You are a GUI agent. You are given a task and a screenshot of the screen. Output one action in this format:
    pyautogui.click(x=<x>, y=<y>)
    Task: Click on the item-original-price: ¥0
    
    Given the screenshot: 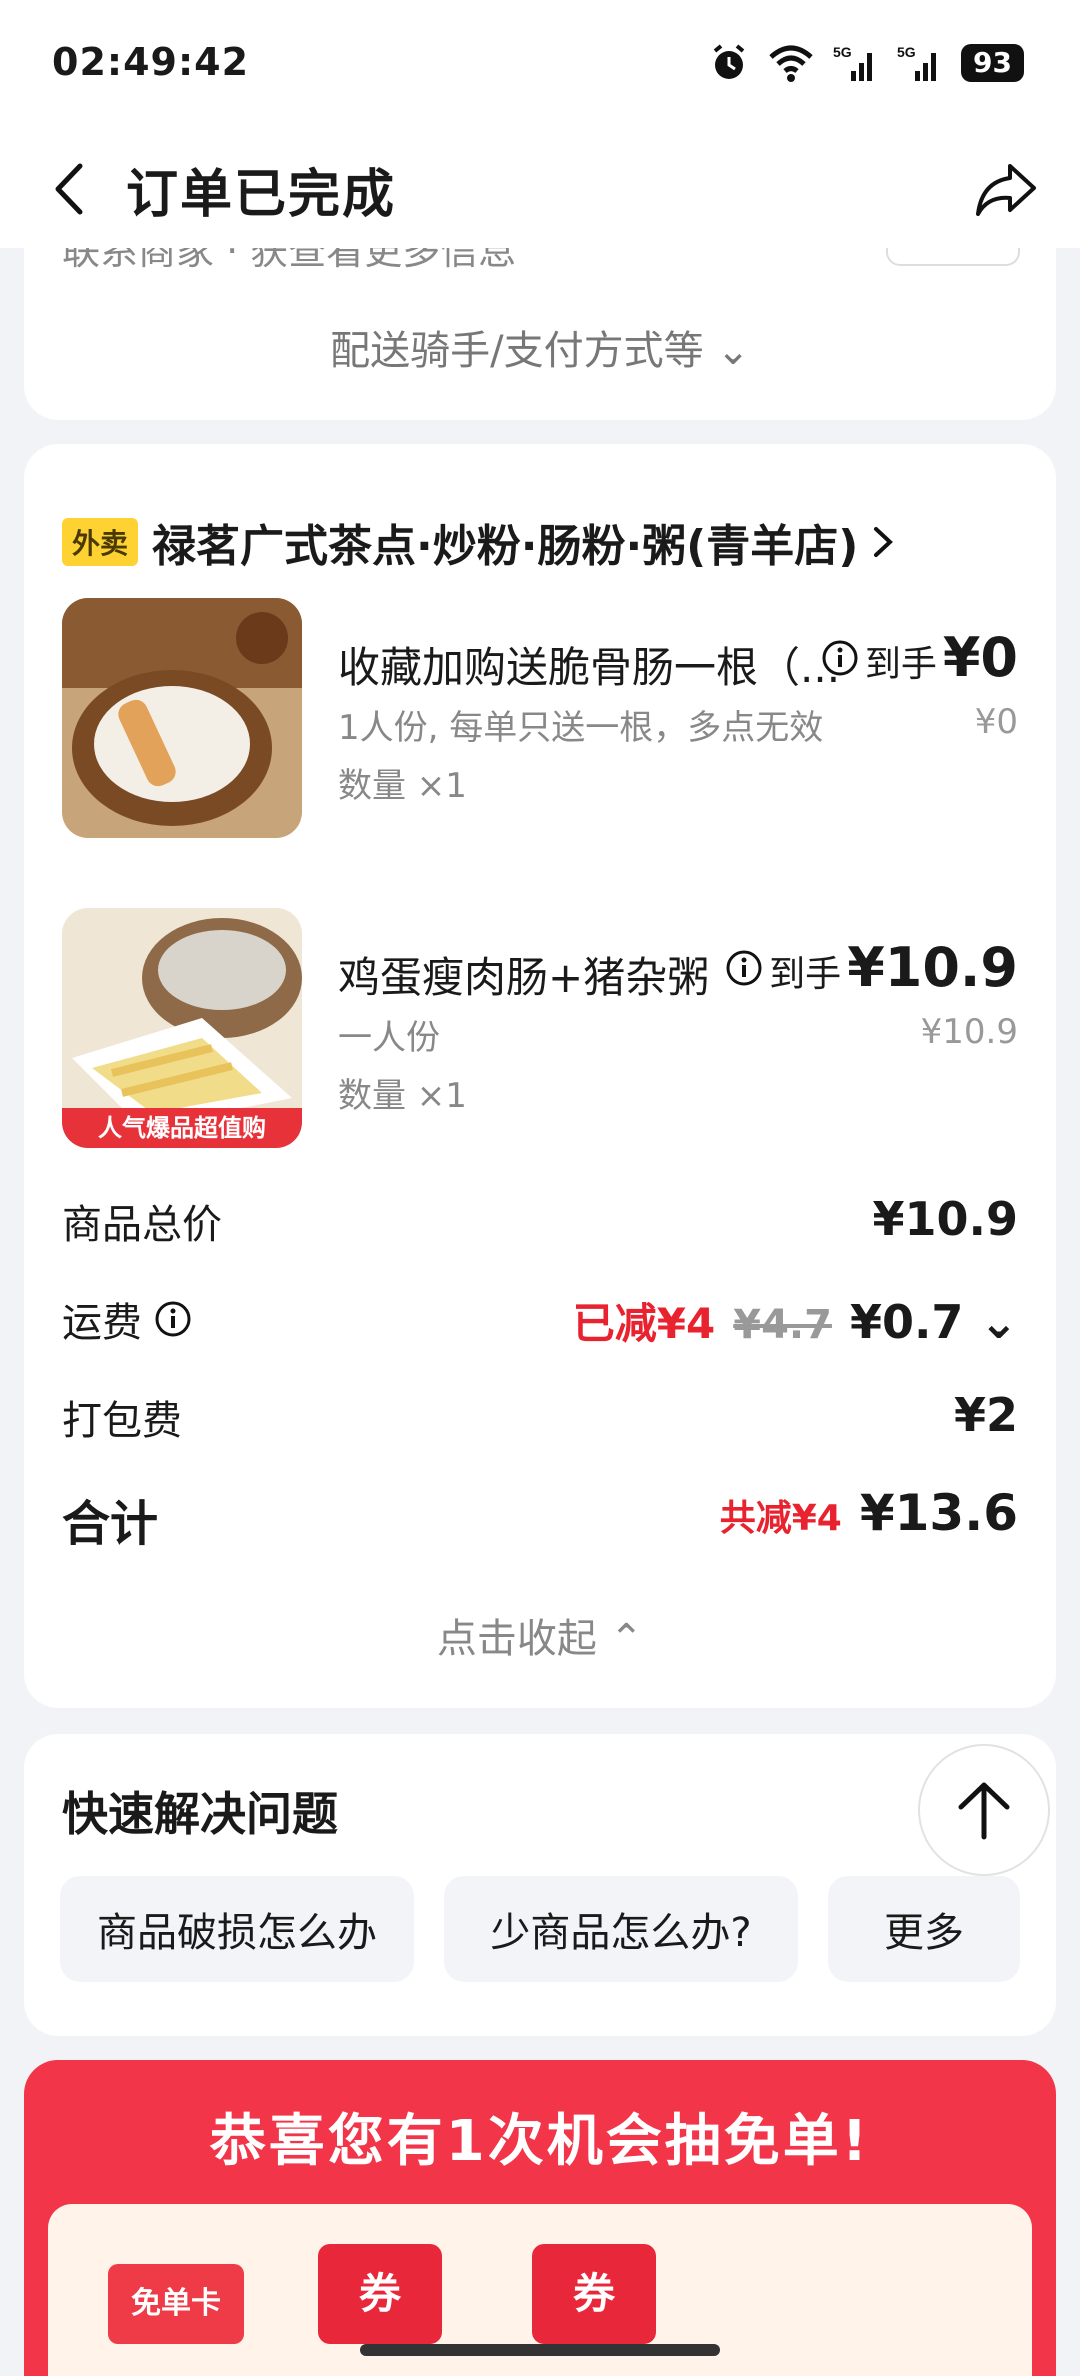 What is the action you would take?
    pyautogui.click(x=996, y=722)
    